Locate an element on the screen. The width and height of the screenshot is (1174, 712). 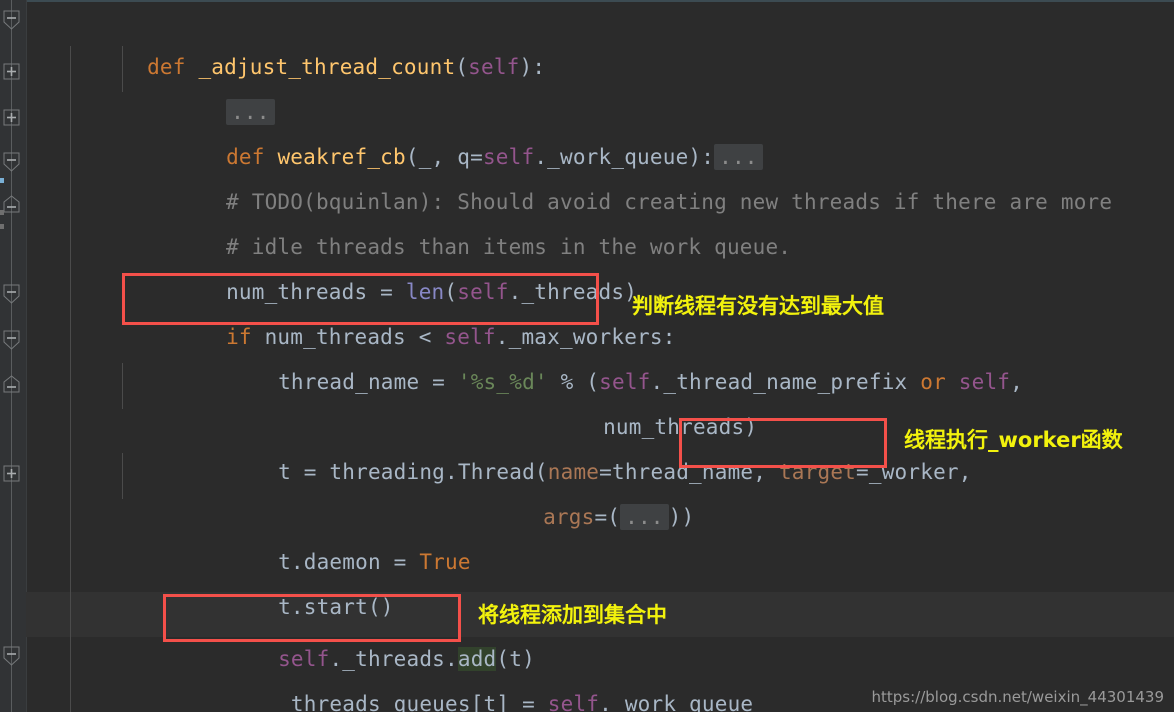
annotation-worker-fn: 线程执行_worker函数 is located at coordinates (1013, 440).